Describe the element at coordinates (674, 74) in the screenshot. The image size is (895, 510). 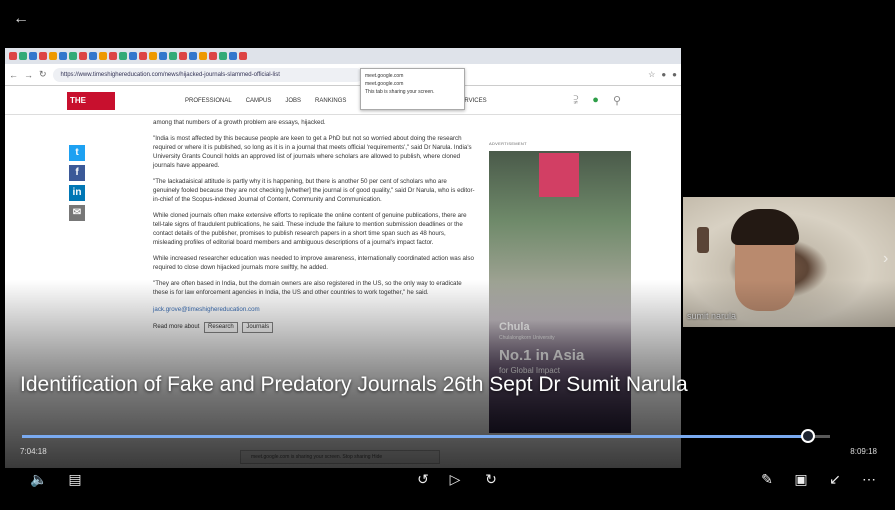
I see `profile-icon: ●` at that location.